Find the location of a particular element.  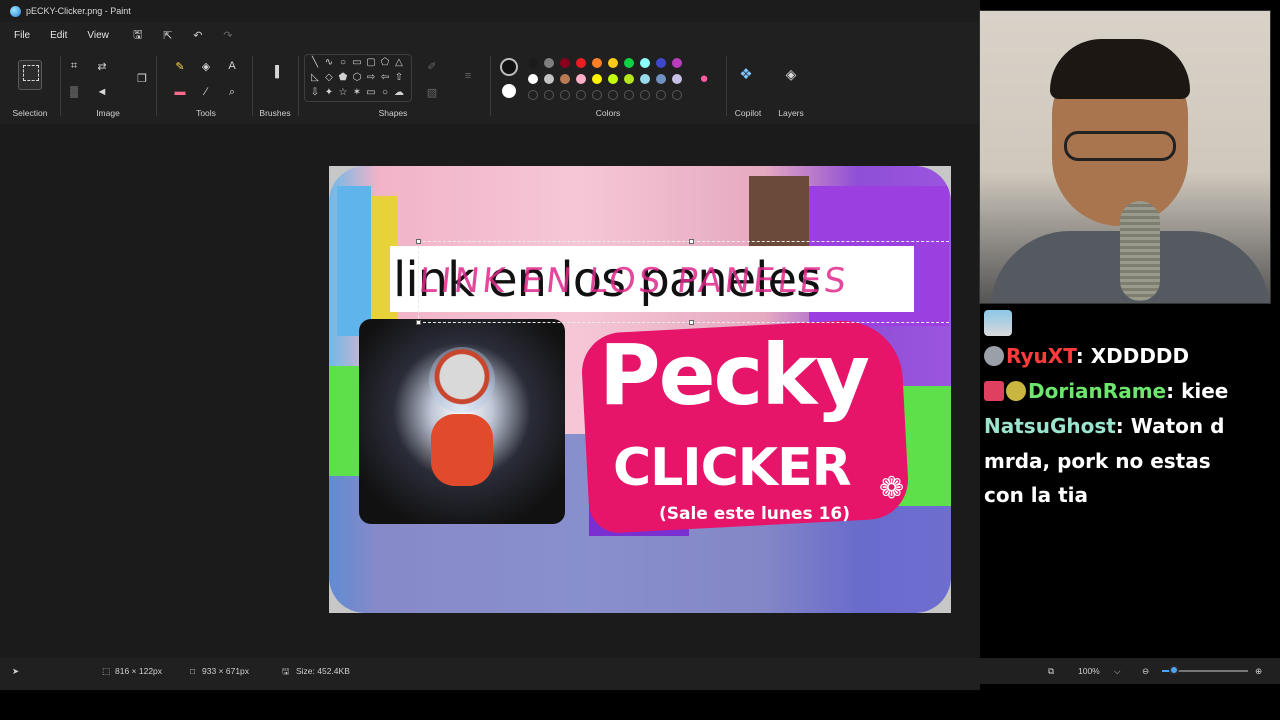

chevron-down-icon: ⌵ is located at coordinates (1117, 671).